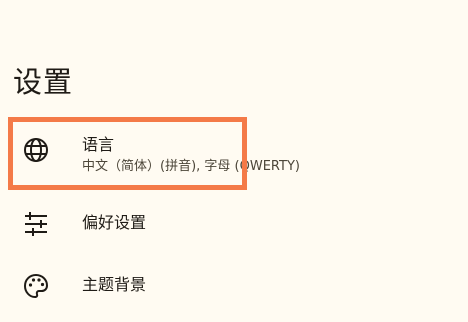 This screenshot has height=322, width=468. Describe the element at coordinates (98, 144) in the screenshot. I see `settings-item-title: 语言` at that location.